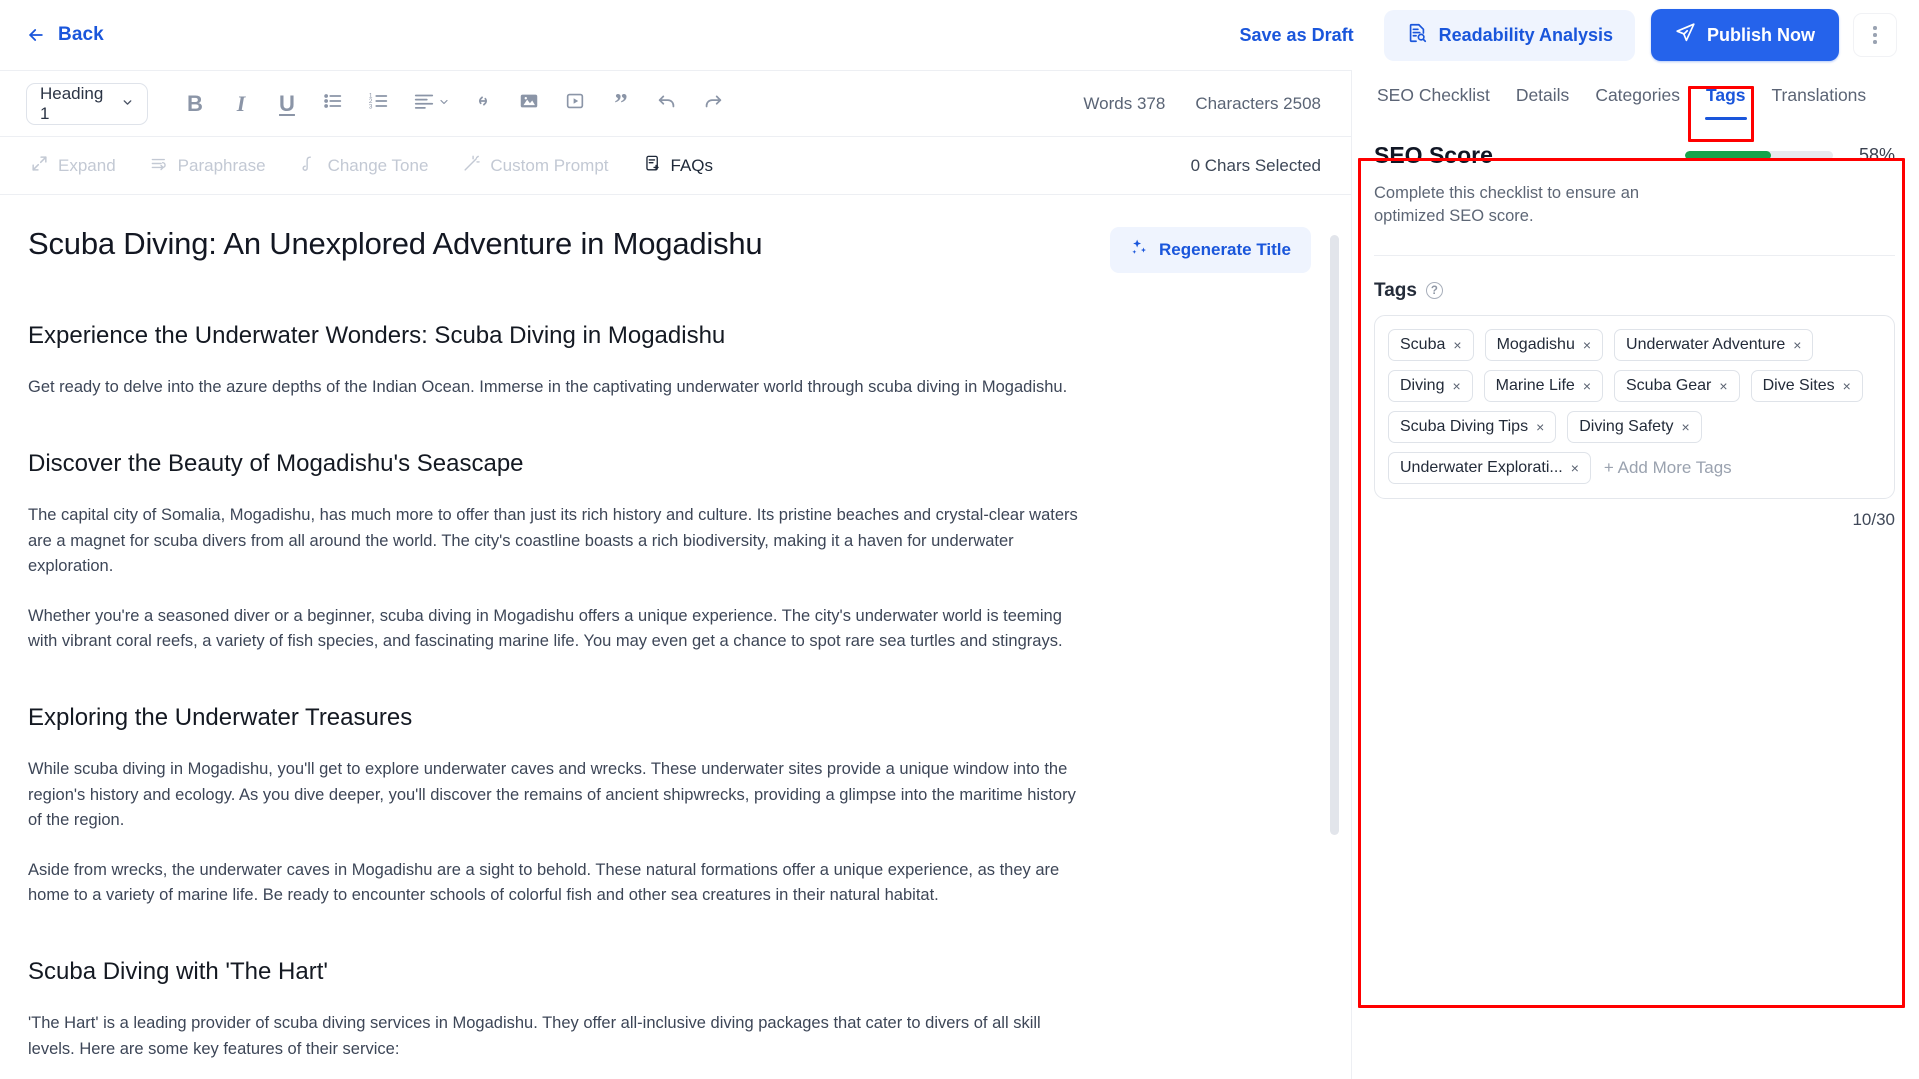  Describe the element at coordinates (1806, 385) in the screenshot. I see `tag-pill: Dive Sites ×` at that location.